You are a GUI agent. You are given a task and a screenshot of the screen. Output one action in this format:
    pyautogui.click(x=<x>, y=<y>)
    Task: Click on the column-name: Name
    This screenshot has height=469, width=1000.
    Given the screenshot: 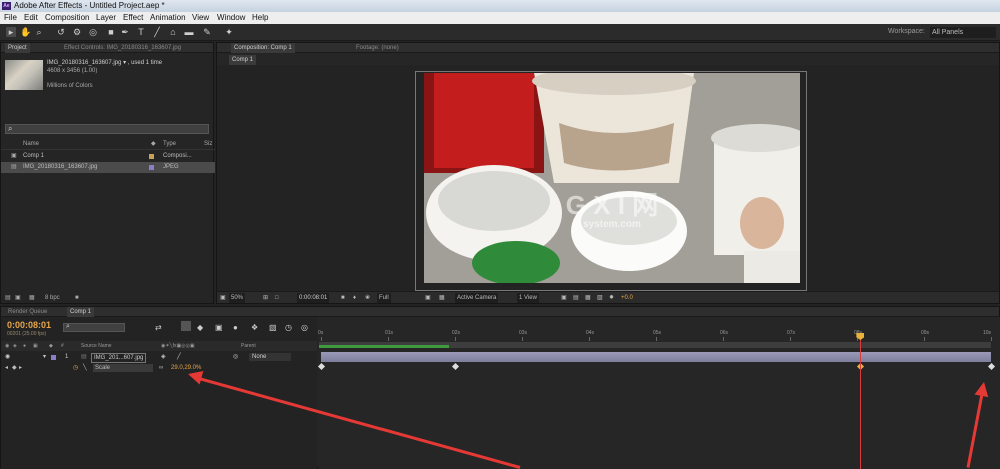 What is the action you would take?
    pyautogui.click(x=31, y=144)
    